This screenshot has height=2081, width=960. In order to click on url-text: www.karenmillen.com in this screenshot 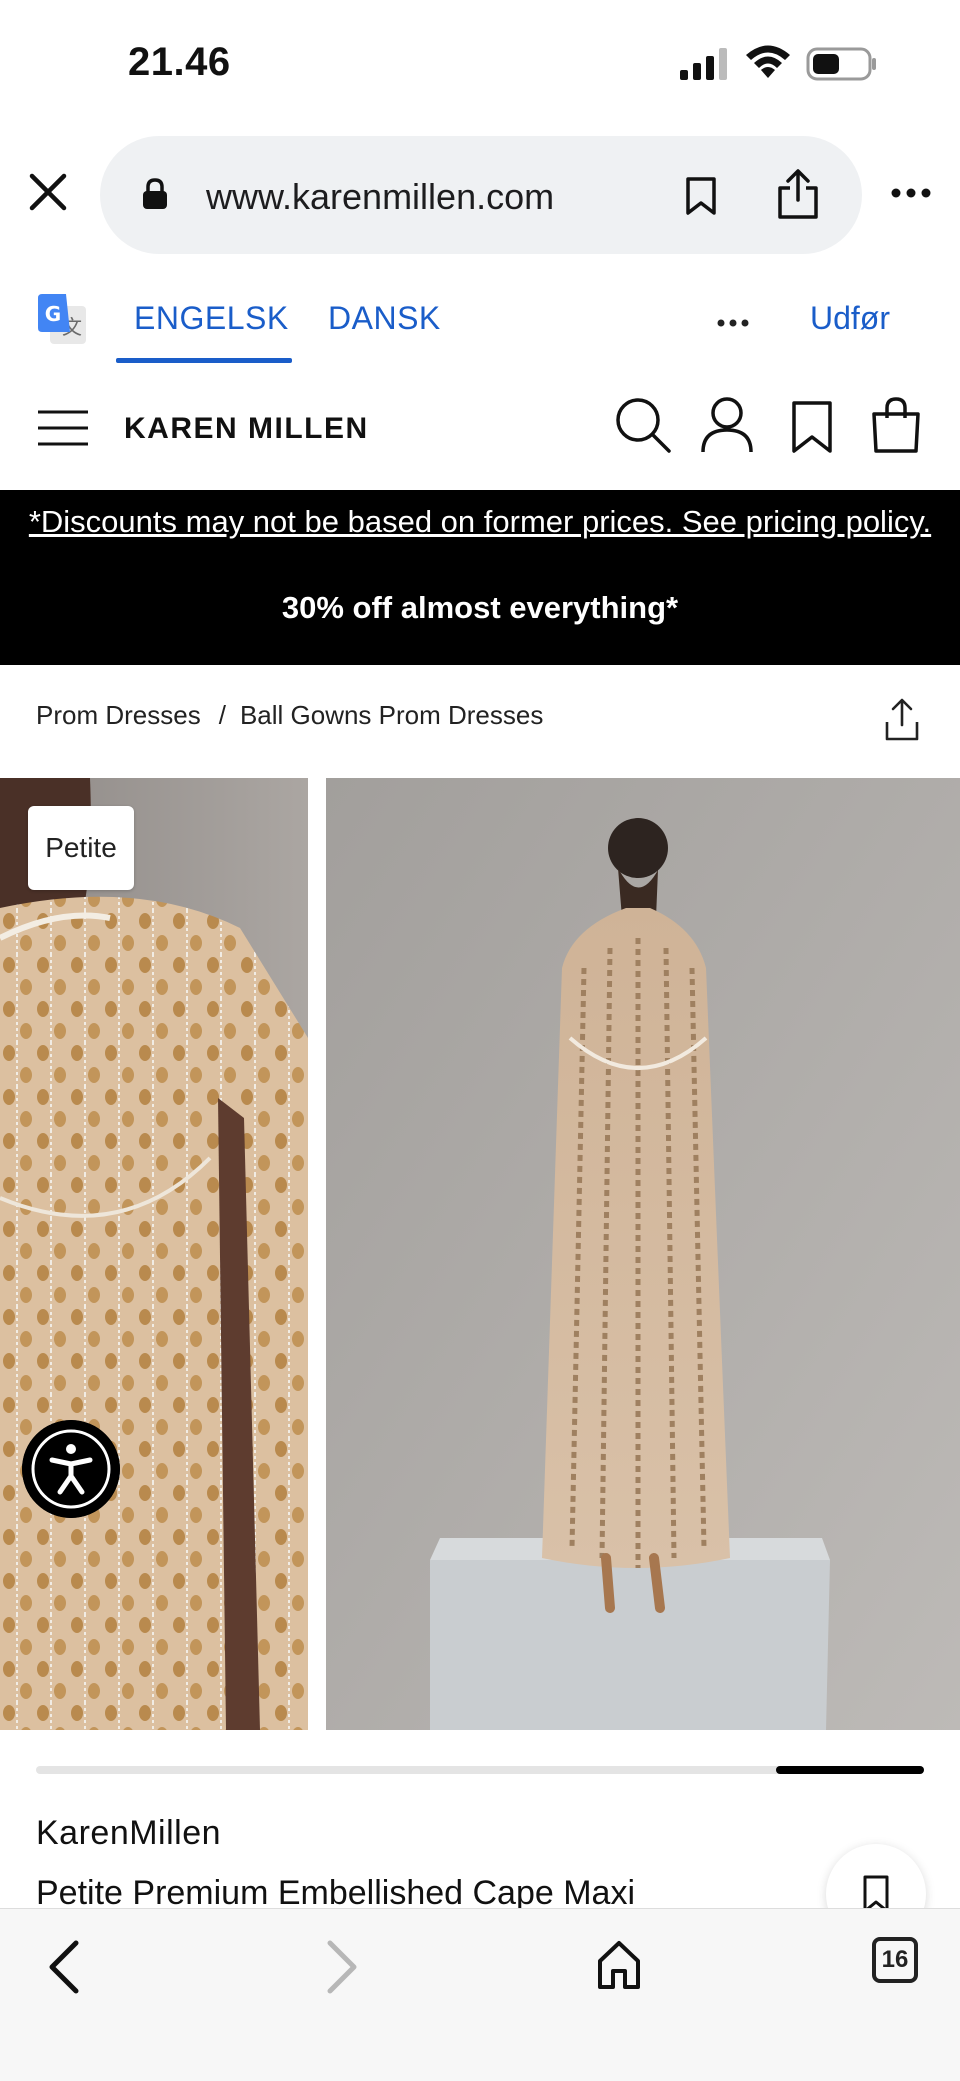, I will do `click(380, 197)`.